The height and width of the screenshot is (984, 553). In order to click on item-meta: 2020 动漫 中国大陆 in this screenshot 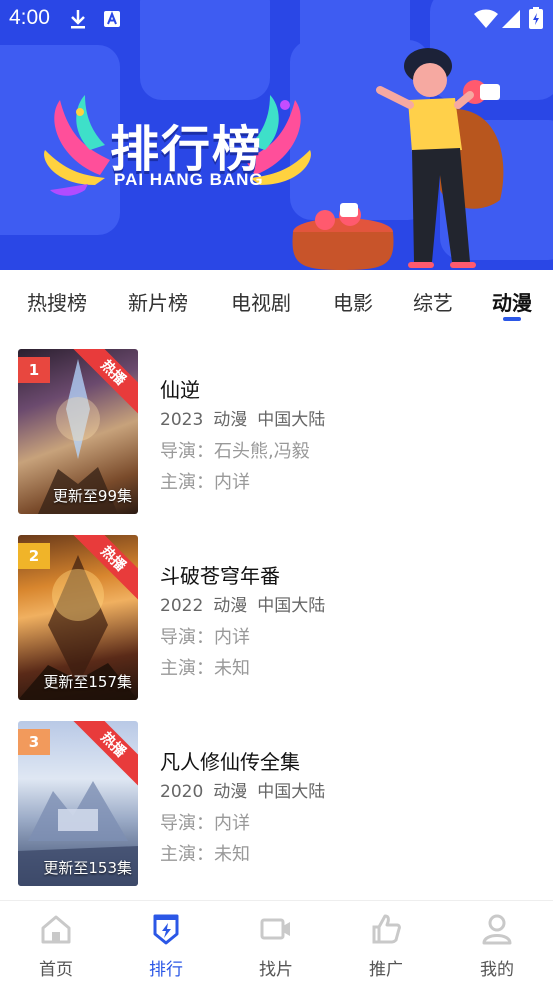, I will do `click(247, 789)`.